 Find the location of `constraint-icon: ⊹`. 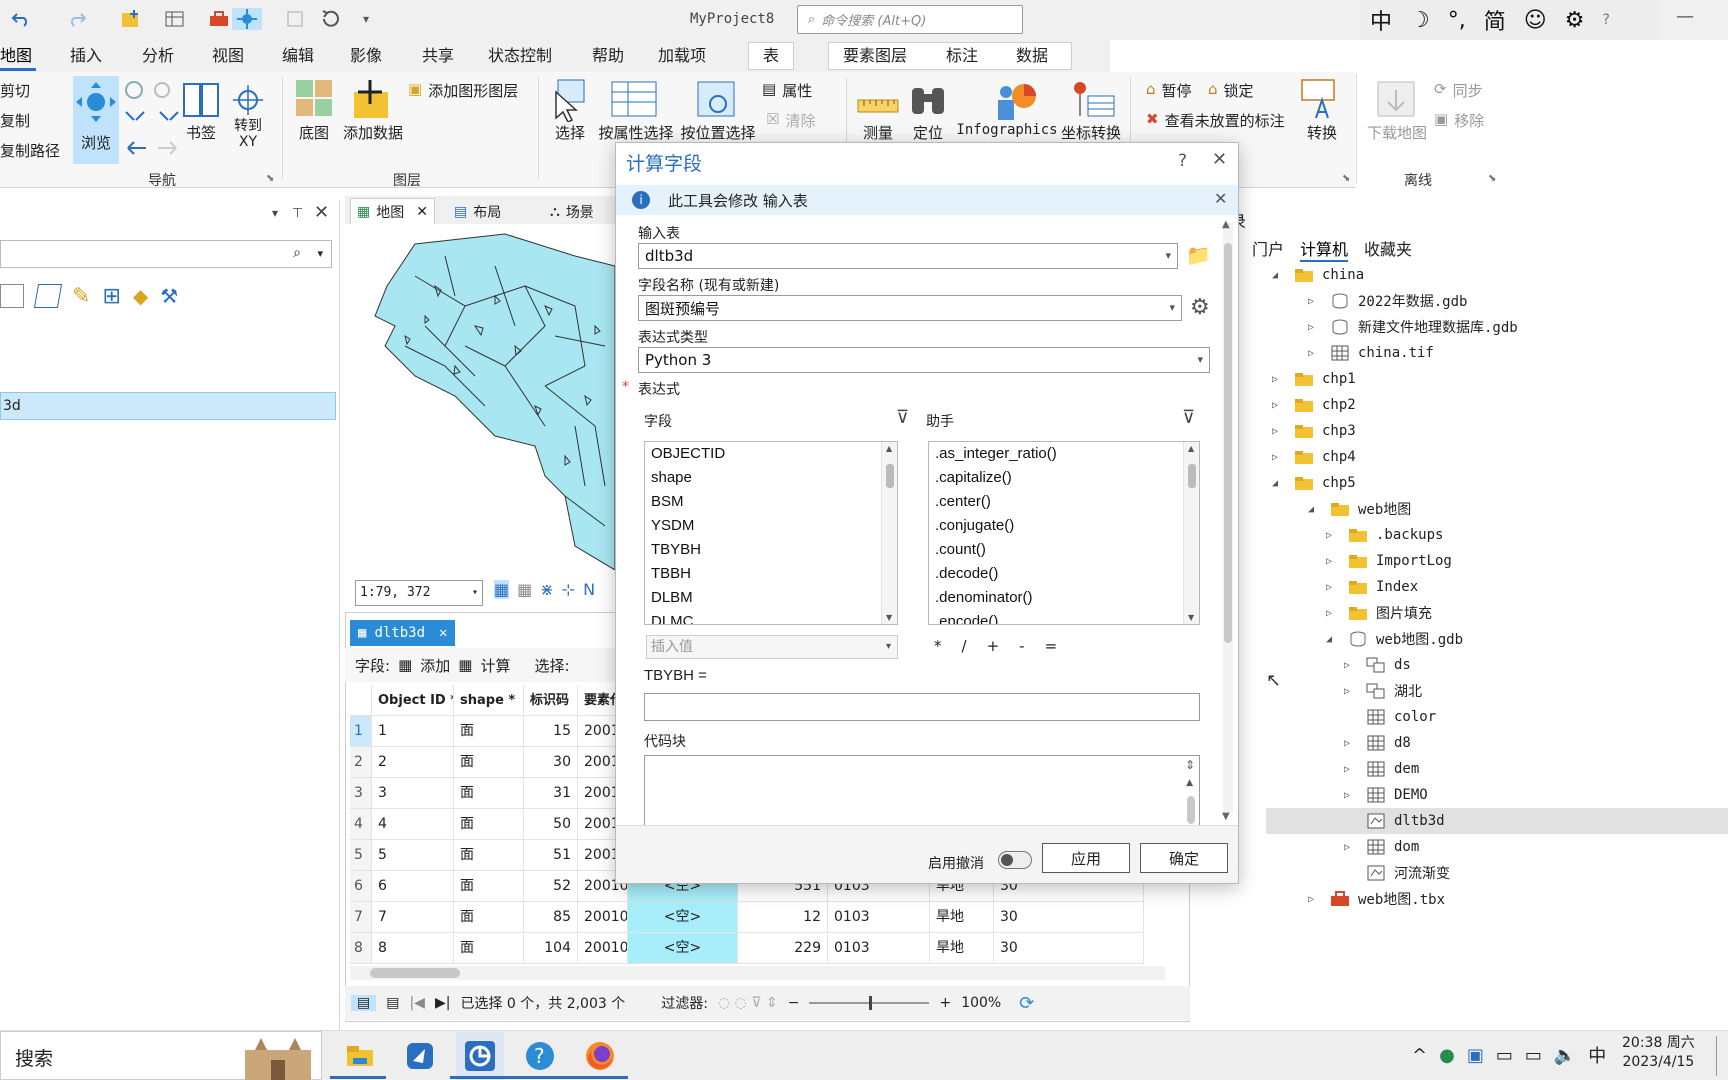

constraint-icon: ⊹ is located at coordinates (568, 589).